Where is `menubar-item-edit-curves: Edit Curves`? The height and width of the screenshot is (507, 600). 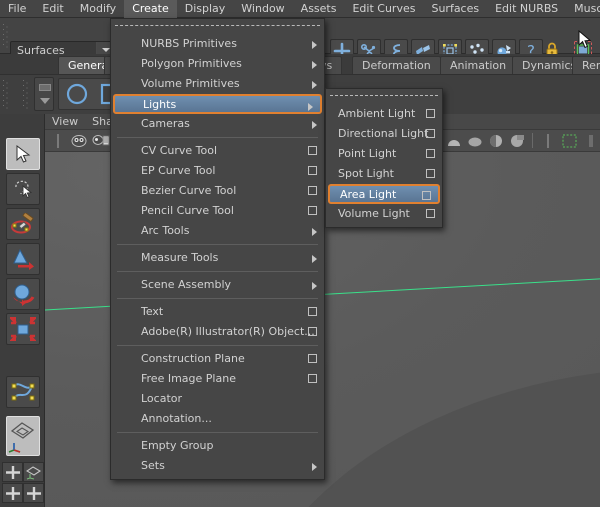
menubar-item-edit-curves: Edit Curves is located at coordinates (383, 9).